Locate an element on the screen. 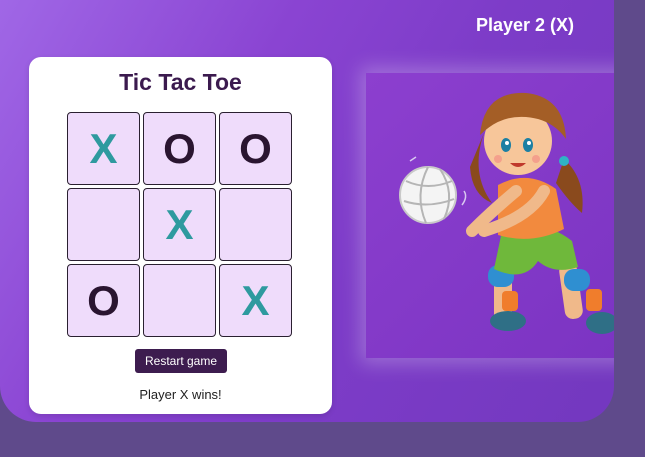 The width and height of the screenshot is (645, 457). current-player-label: Player 2 (X) is located at coordinates (524, 25).